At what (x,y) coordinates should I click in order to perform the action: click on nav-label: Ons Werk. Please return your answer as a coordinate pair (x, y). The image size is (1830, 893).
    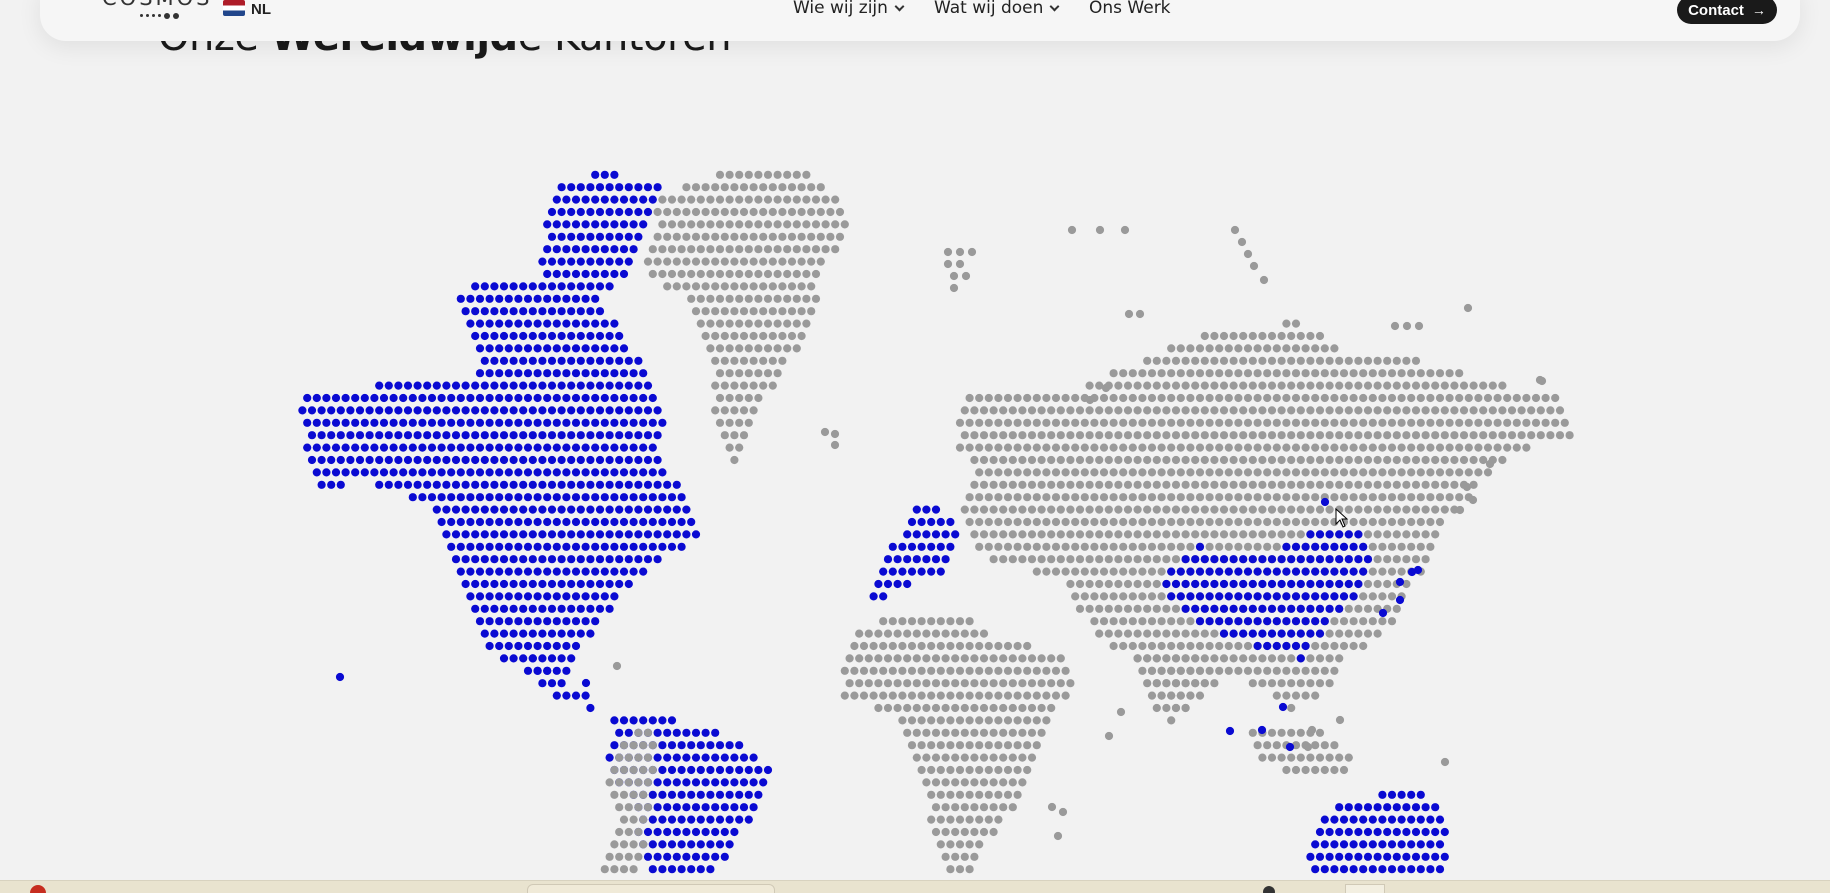
    Looking at the image, I should click on (1130, 9).